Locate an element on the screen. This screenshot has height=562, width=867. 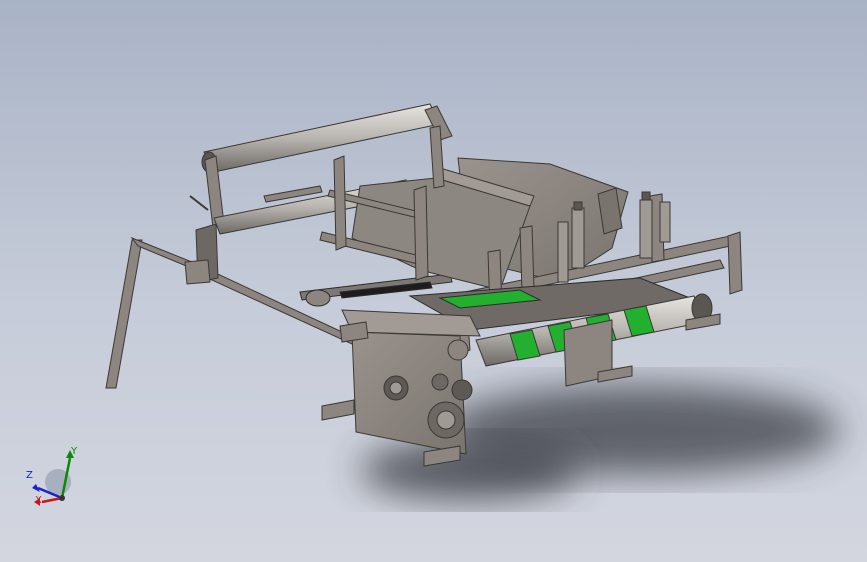
gearbox-side-plate is located at coordinates (401, 388).